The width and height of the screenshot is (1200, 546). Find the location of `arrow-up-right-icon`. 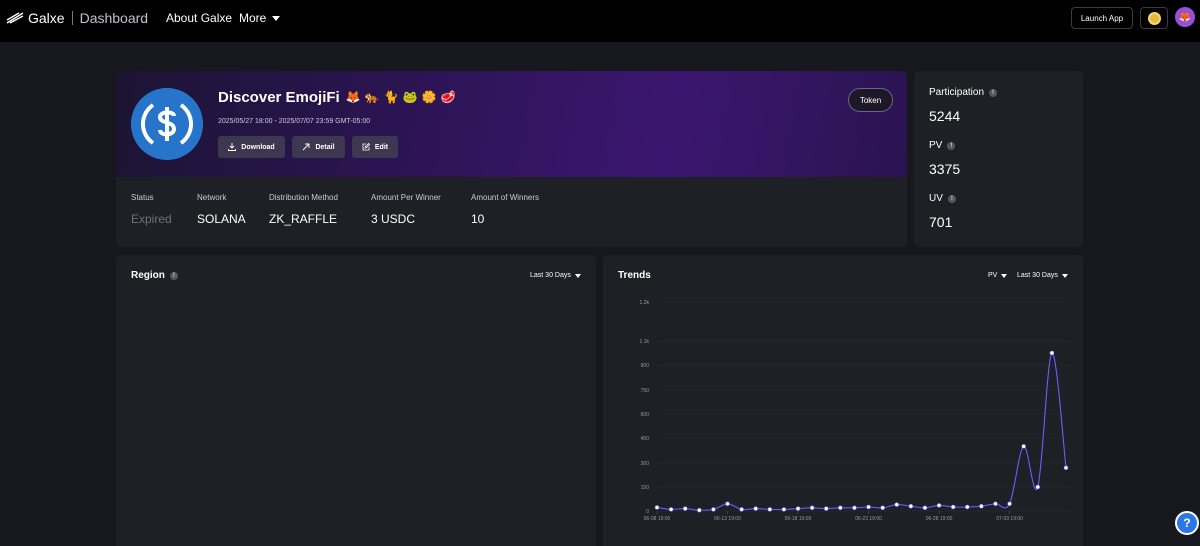

arrow-up-right-icon is located at coordinates (306, 147).